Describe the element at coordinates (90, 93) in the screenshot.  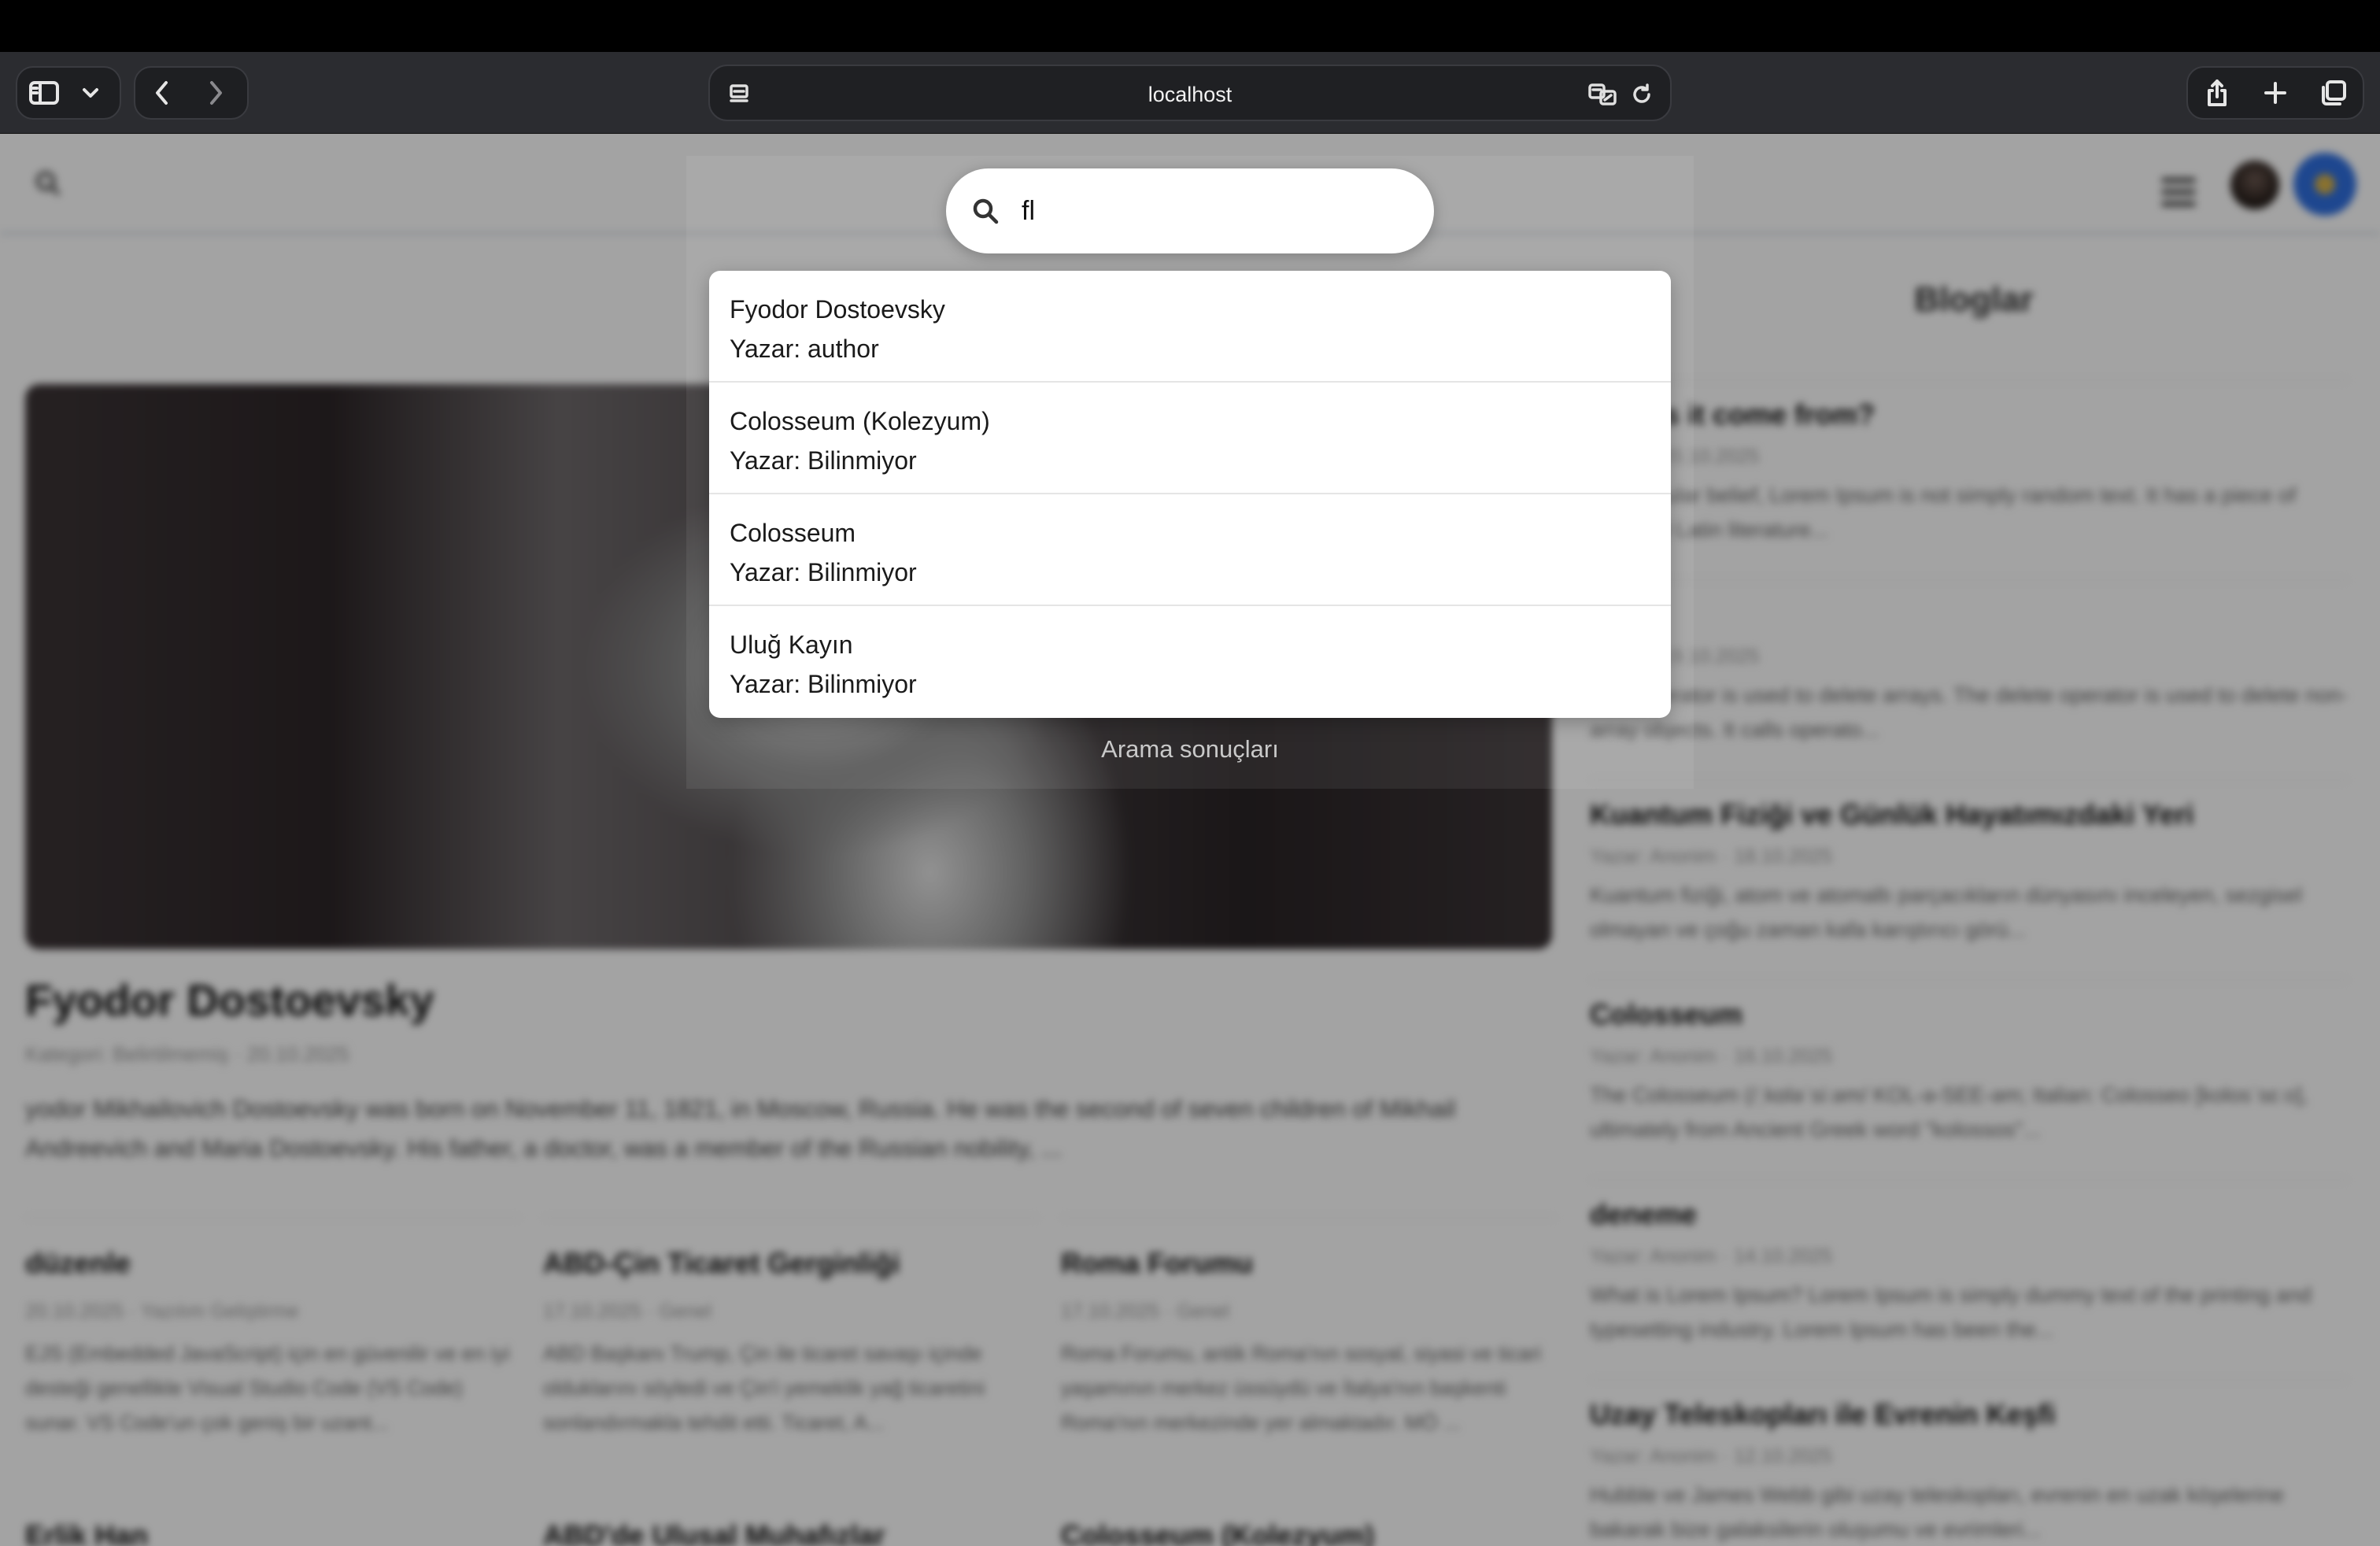
I see `chevron-down-icon` at that location.